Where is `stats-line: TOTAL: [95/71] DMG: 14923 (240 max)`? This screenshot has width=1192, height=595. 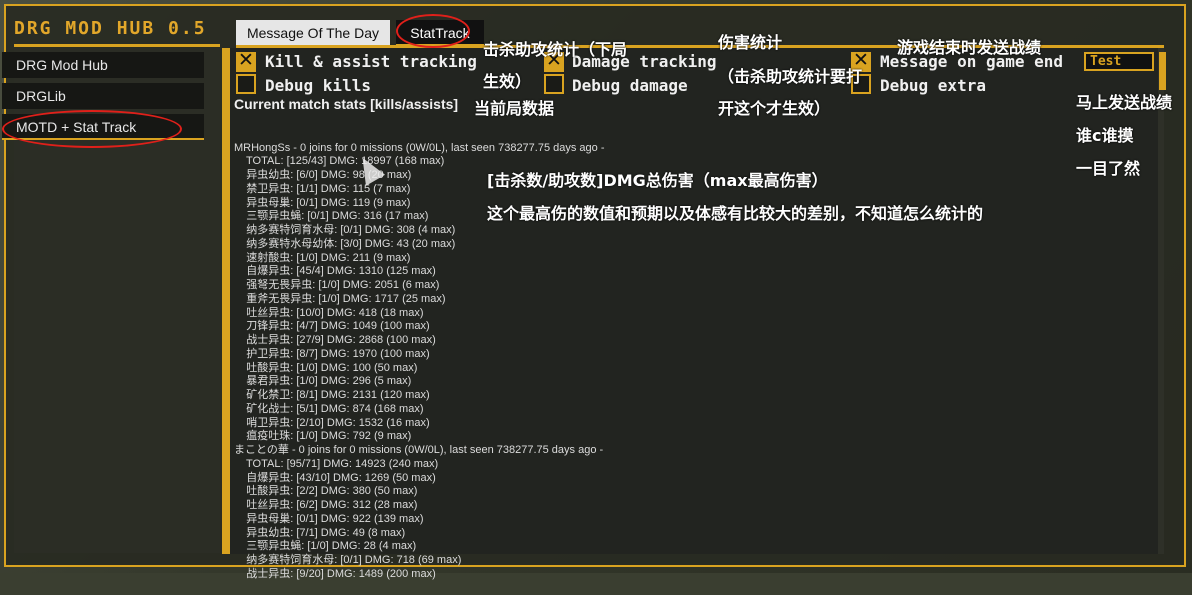 stats-line: TOTAL: [95/71] DMG: 14923 (240 max) is located at coordinates (336, 463).